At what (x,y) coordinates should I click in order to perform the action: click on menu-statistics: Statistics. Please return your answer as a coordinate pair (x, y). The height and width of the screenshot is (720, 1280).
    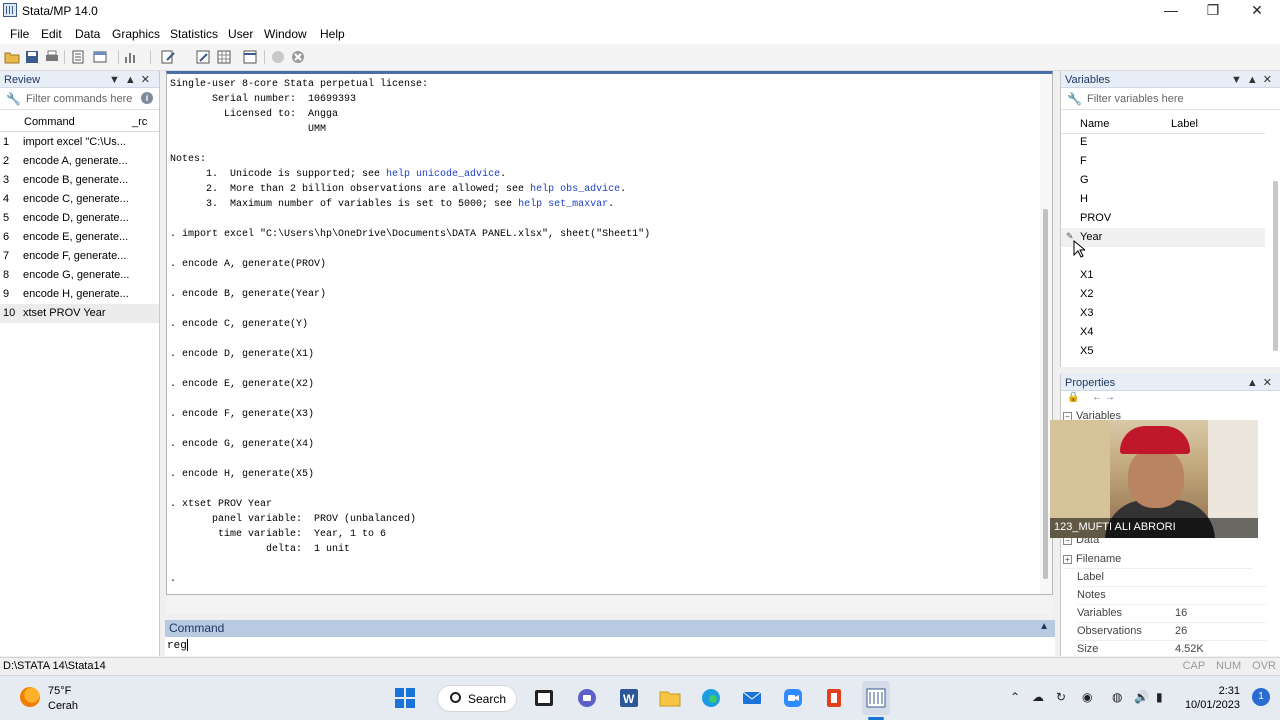
    Looking at the image, I should click on (194, 34).